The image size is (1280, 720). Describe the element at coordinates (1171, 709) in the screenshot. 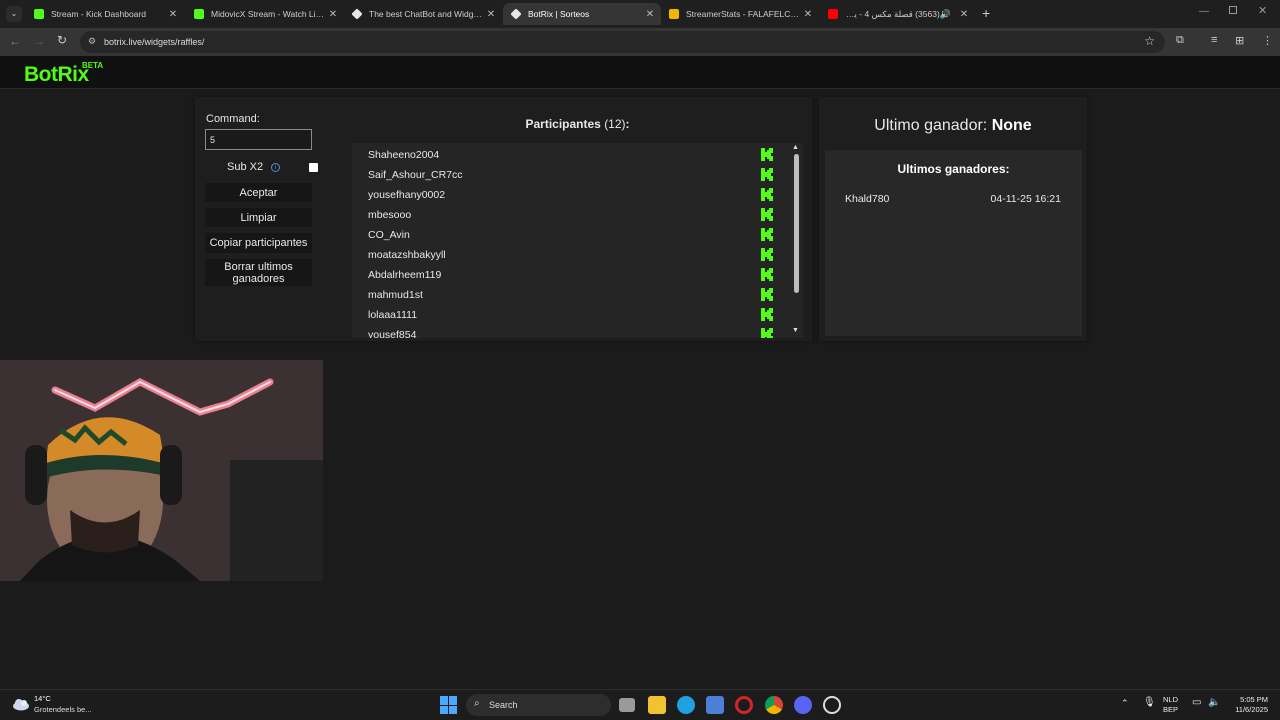

I see `keyboard-layout: BEP` at that location.